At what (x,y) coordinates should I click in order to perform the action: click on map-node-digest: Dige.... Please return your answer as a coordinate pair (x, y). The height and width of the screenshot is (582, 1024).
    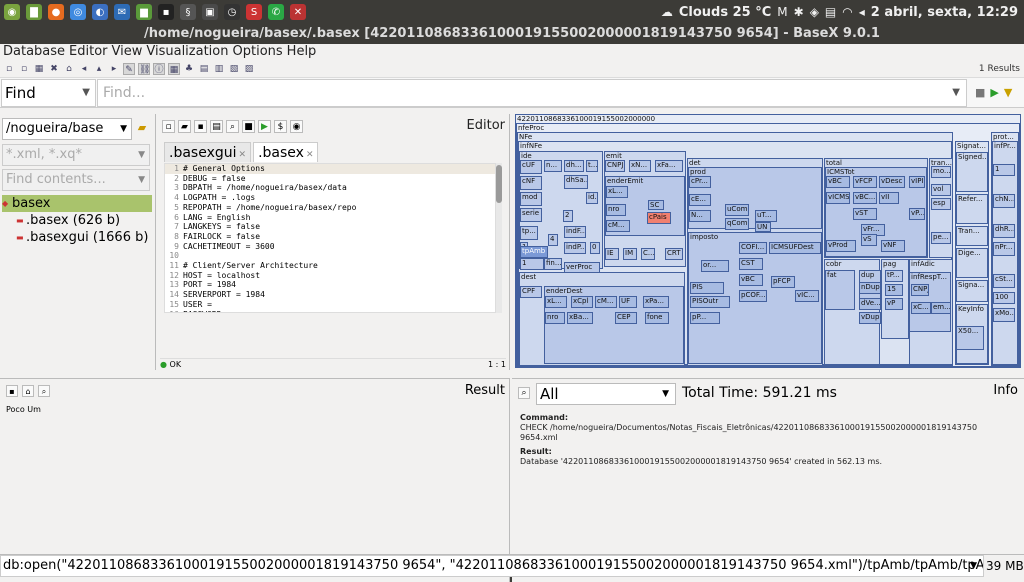
    Looking at the image, I should click on (972, 263).